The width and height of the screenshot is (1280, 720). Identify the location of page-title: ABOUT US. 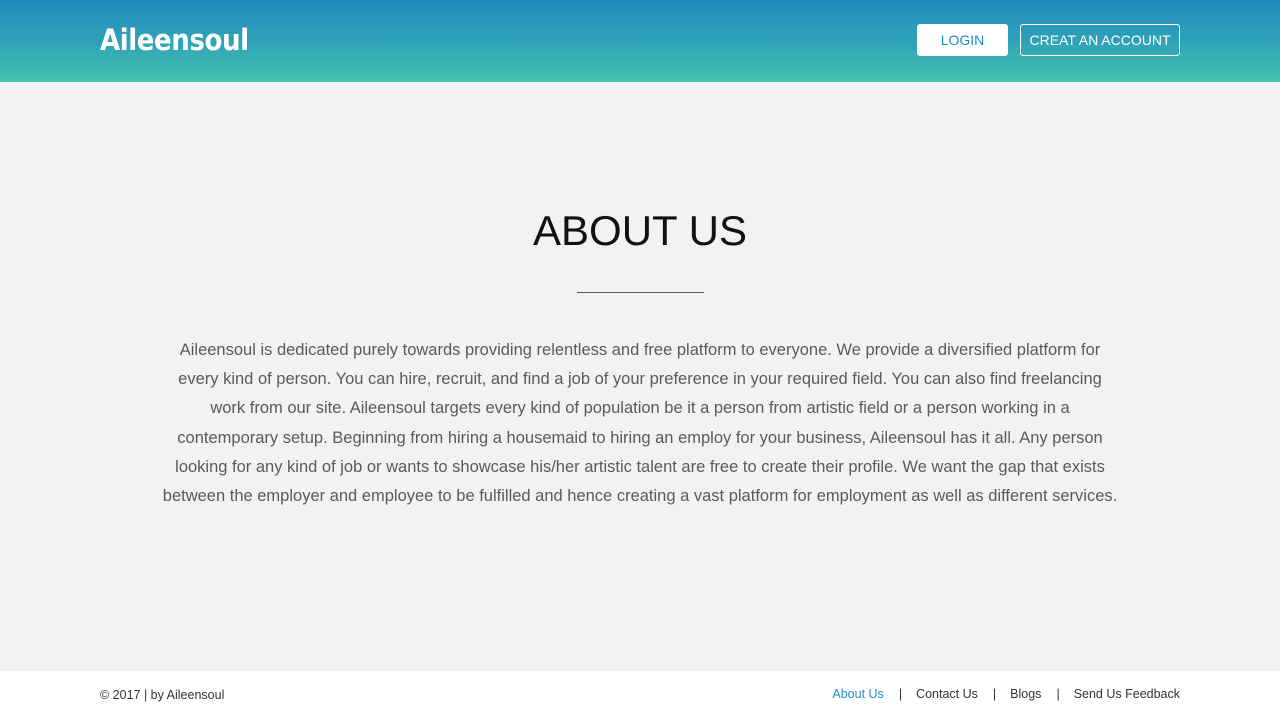
(640, 230).